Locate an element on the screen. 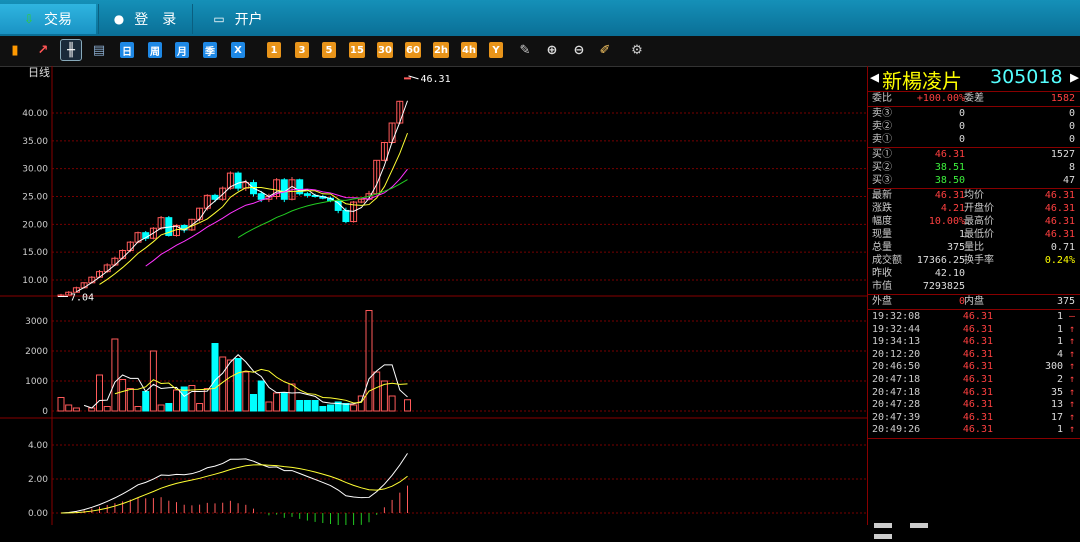 Image resolution: width=1080 pixels, height=542 pixels. quote-value-2: 46.31 is located at coordinates (1059, 195).